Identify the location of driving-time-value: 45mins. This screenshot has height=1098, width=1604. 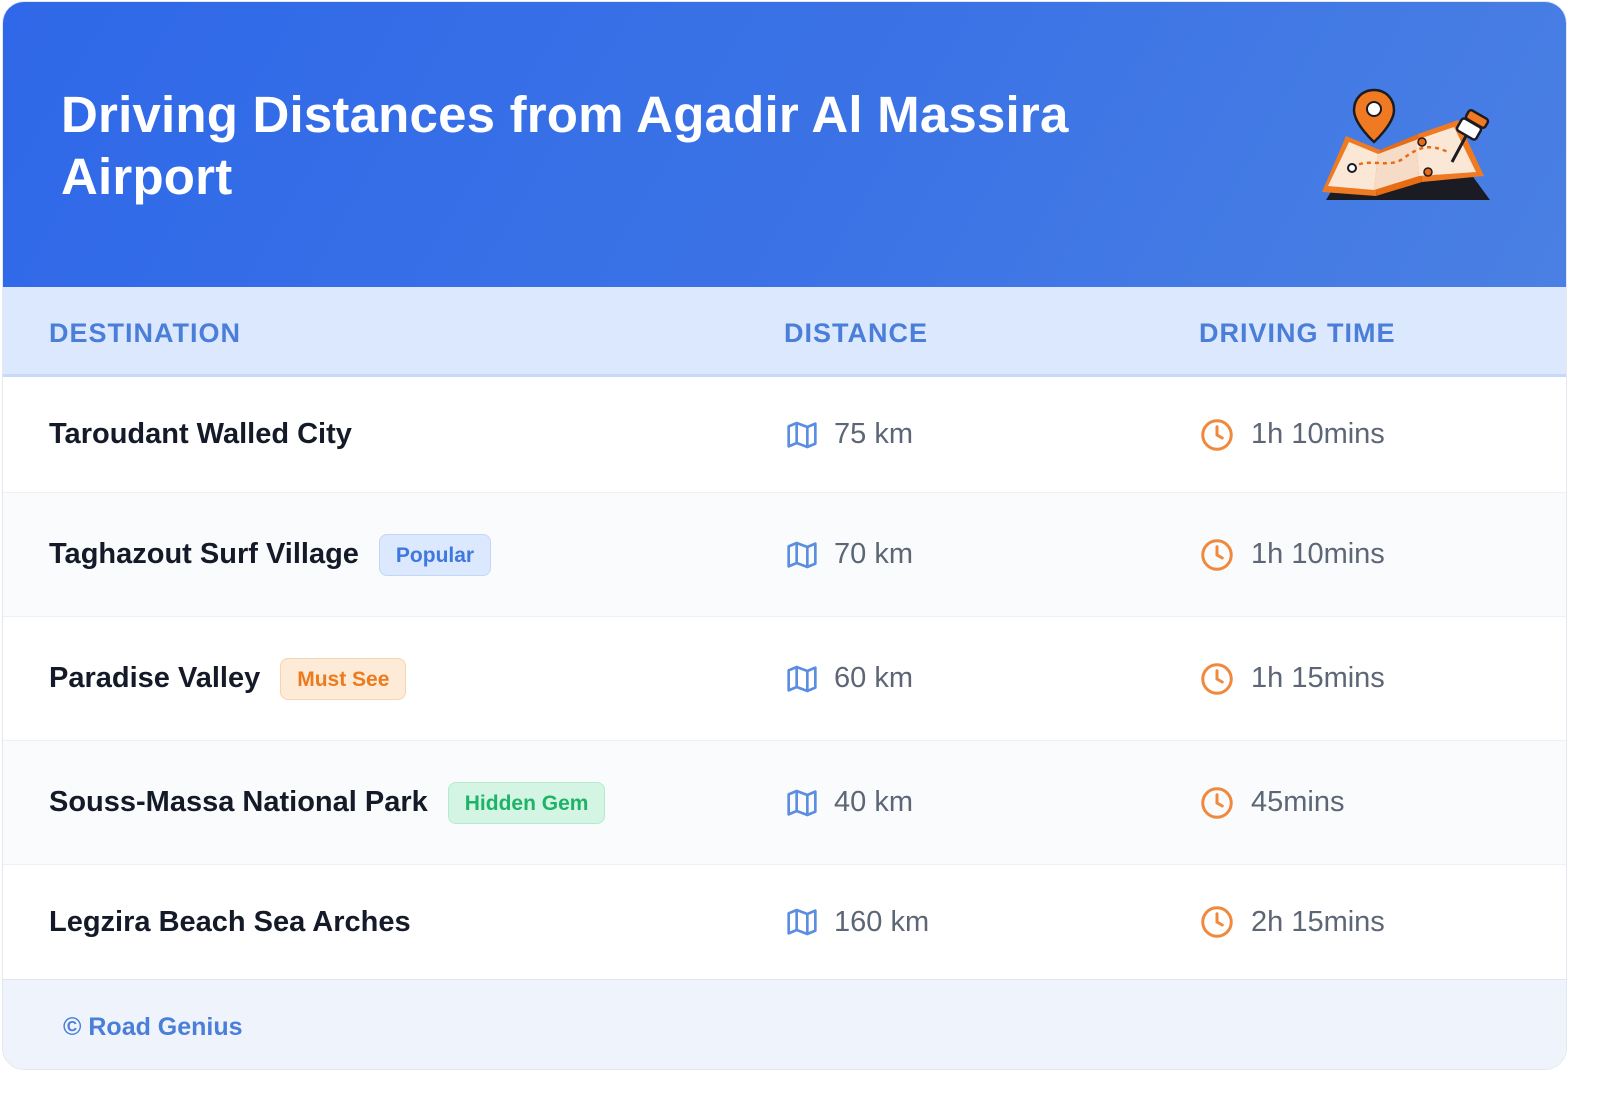
(1298, 802).